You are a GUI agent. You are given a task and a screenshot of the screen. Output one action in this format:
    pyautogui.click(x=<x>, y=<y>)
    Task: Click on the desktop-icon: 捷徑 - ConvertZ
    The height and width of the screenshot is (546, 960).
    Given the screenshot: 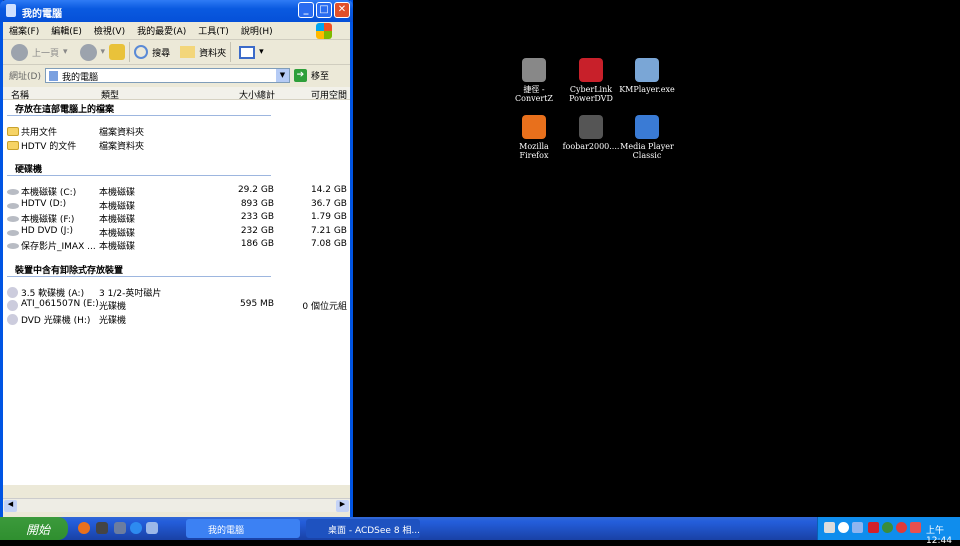 What is the action you would take?
    pyautogui.click(x=534, y=80)
    